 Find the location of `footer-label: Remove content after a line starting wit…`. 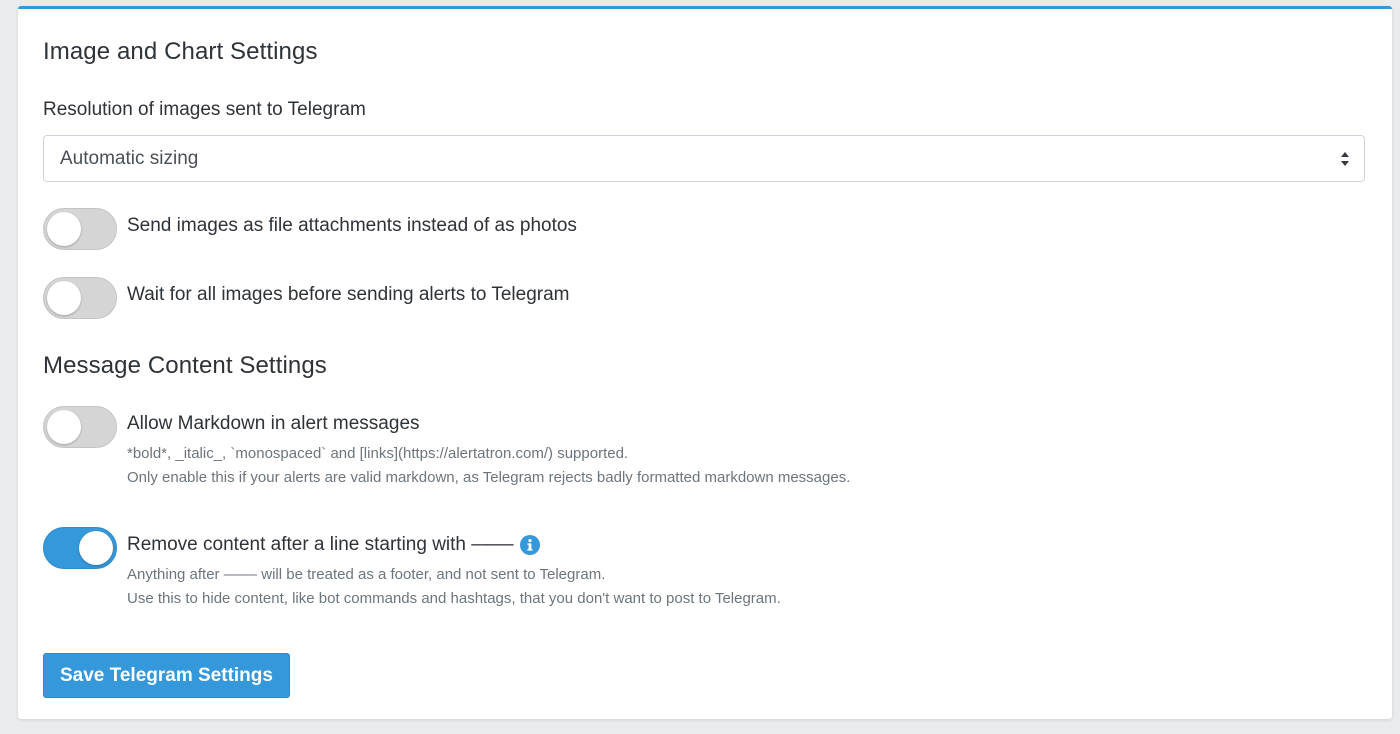

footer-label: Remove content after a line starting wit… is located at coordinates (320, 544).